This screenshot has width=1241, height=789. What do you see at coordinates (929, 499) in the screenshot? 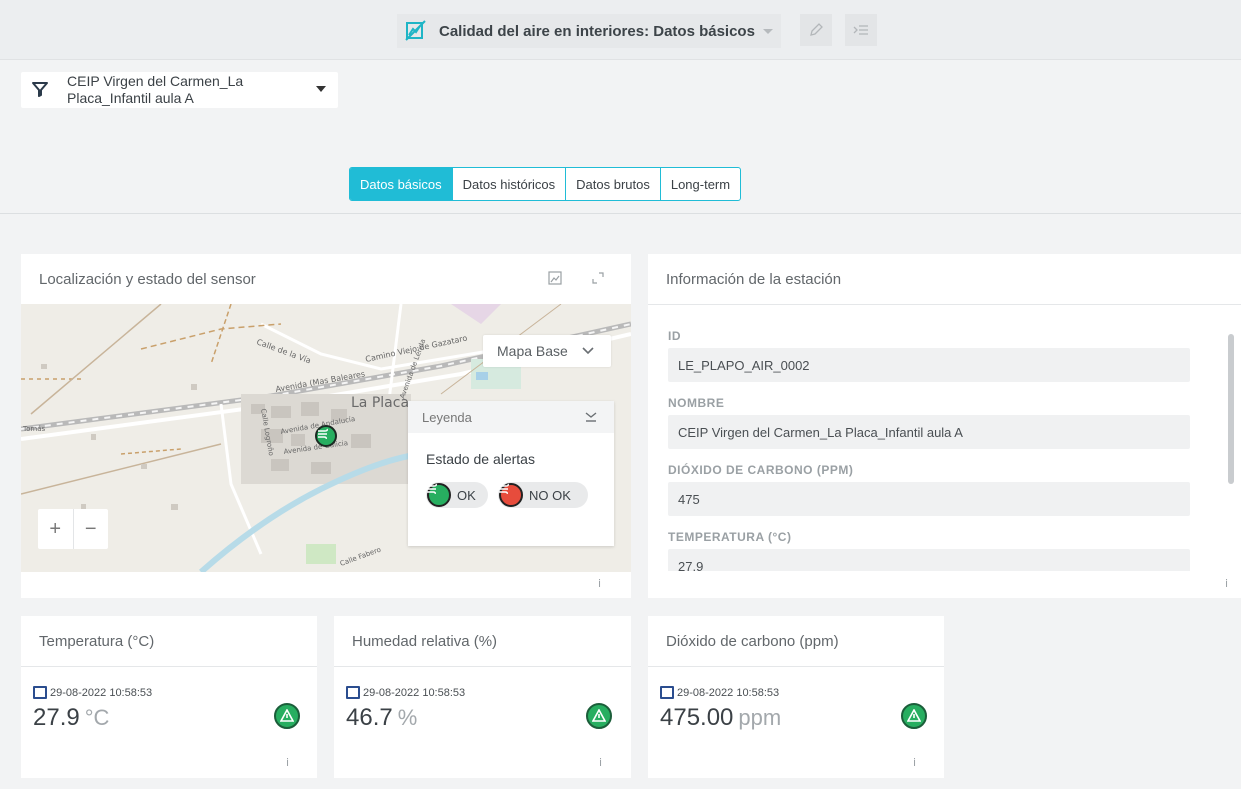
I see `field-value-co2: 475` at bounding box center [929, 499].